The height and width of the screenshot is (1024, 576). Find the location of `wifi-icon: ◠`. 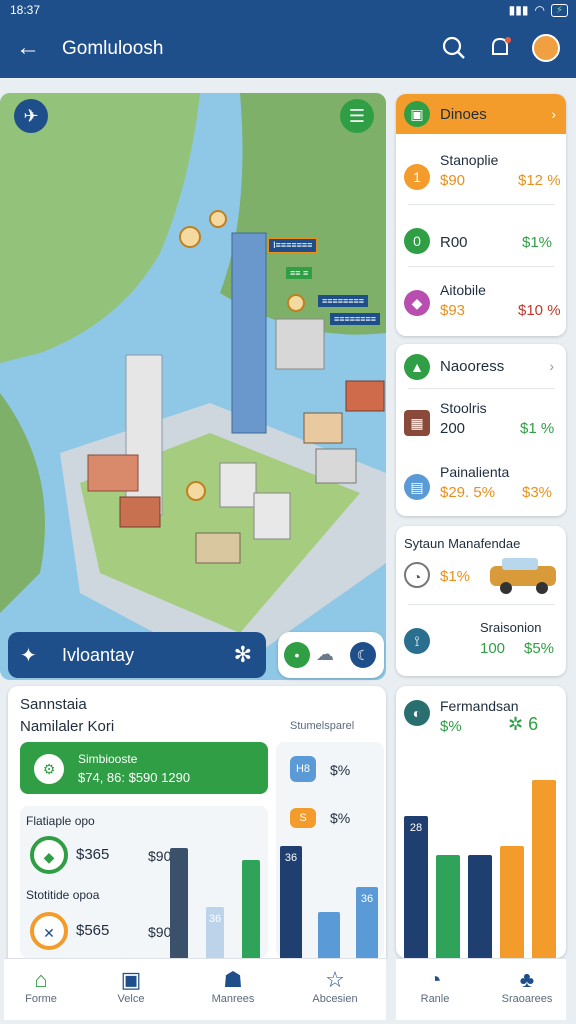

wifi-icon: ◠ is located at coordinates (539, 10).